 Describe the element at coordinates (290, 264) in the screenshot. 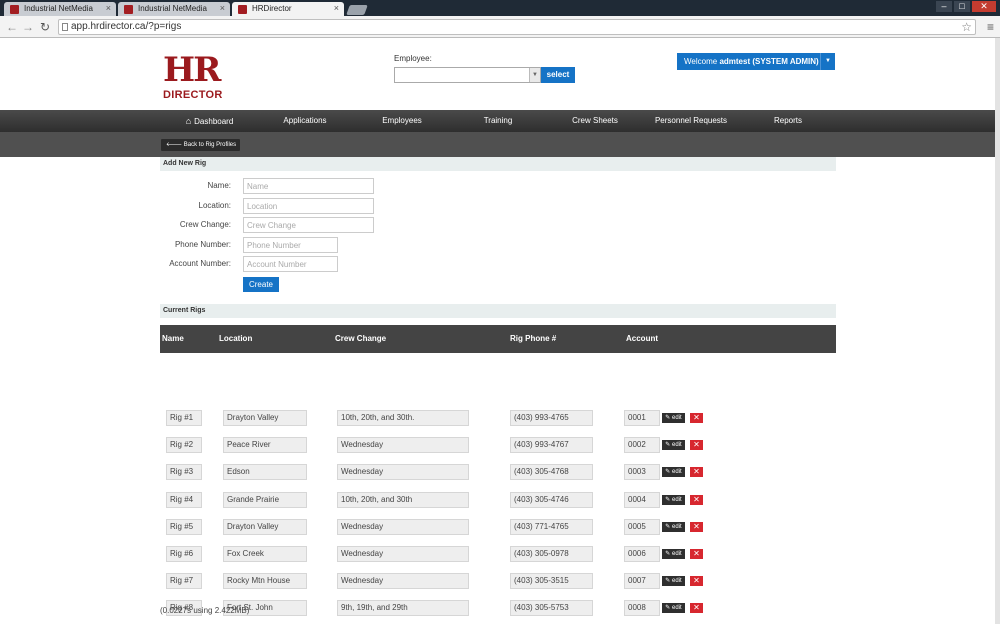

I see `account-number-input` at that location.